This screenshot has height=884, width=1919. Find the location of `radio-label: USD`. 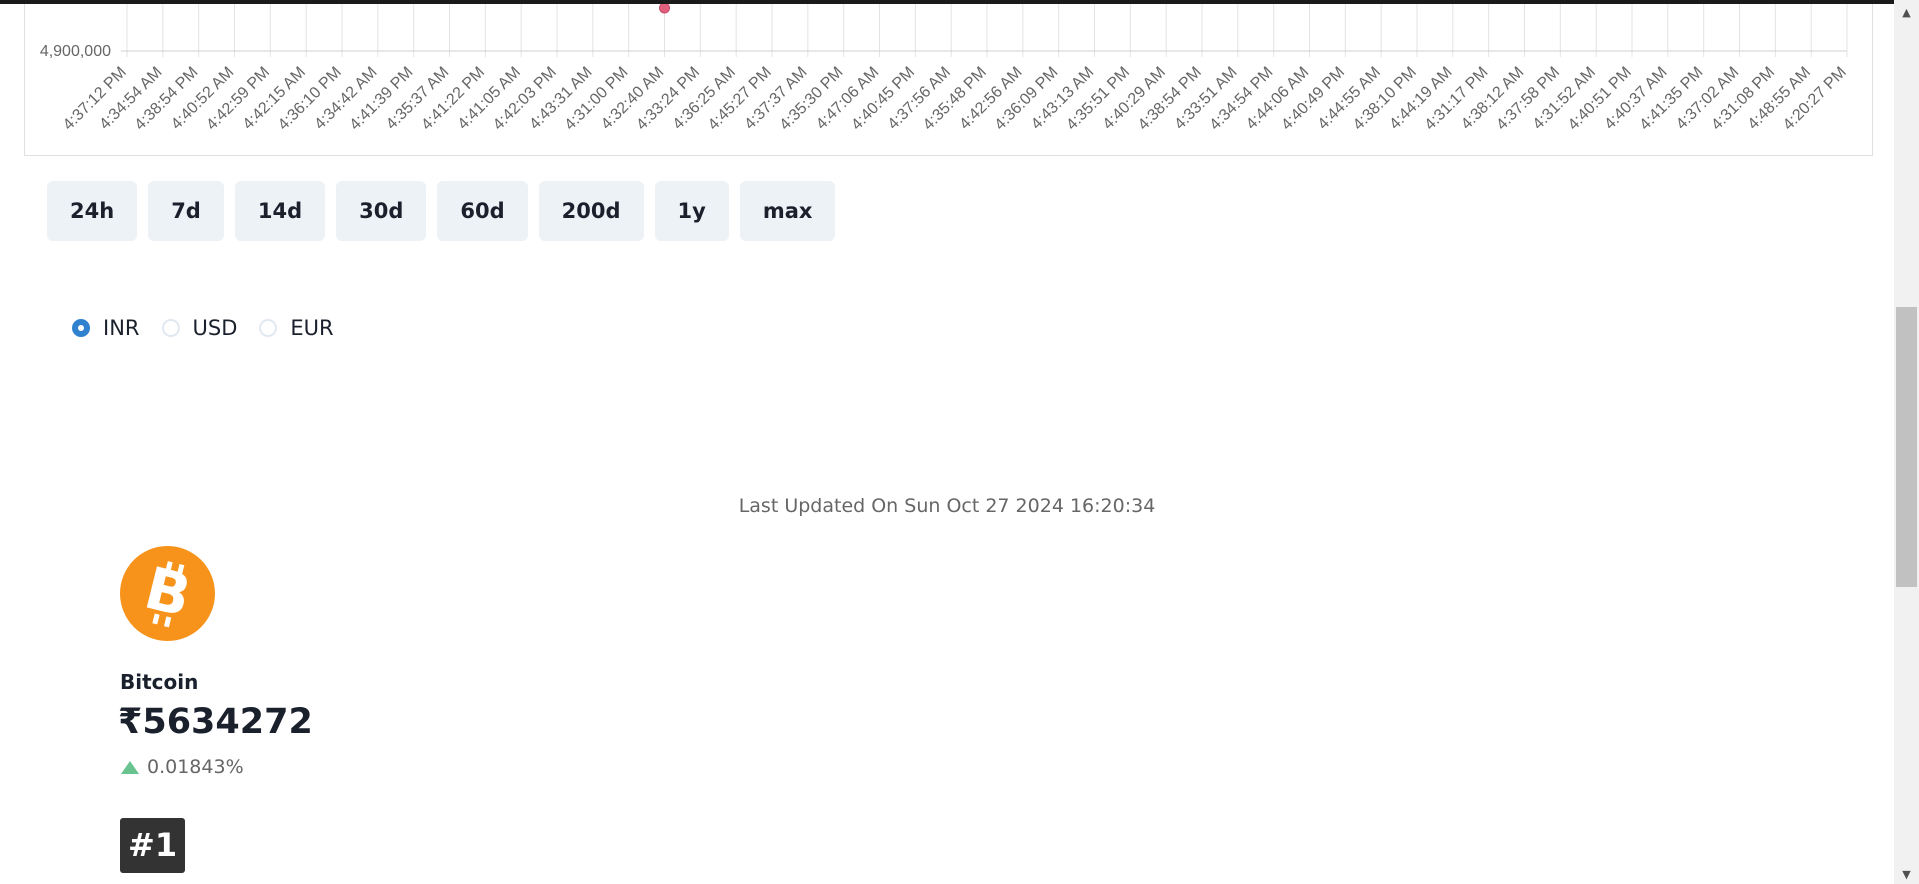

radio-label: USD is located at coordinates (215, 328).